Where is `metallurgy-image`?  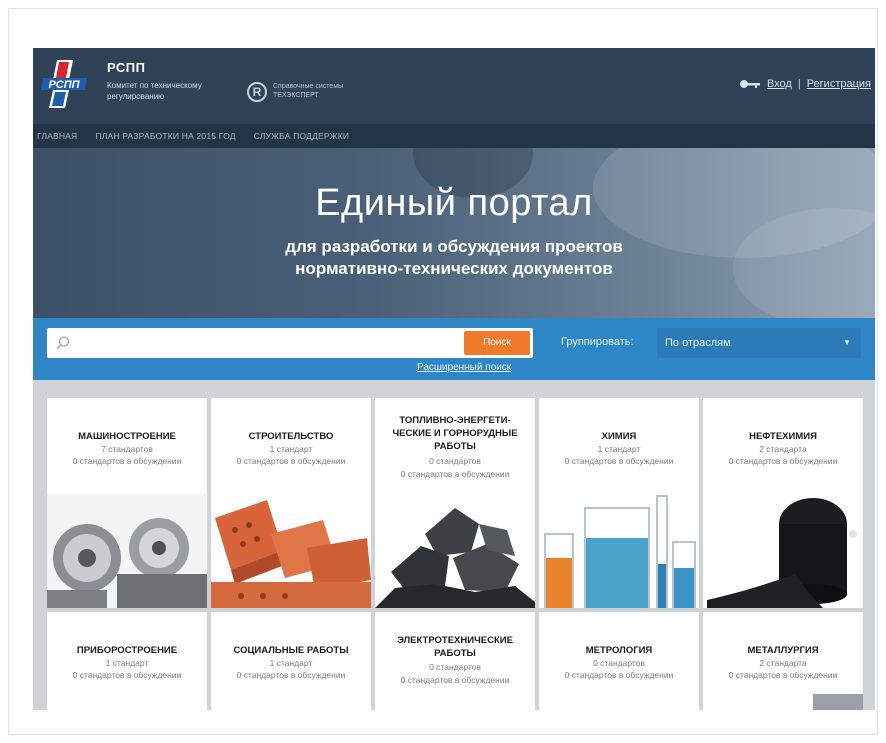 metallurgy-image is located at coordinates (838, 702).